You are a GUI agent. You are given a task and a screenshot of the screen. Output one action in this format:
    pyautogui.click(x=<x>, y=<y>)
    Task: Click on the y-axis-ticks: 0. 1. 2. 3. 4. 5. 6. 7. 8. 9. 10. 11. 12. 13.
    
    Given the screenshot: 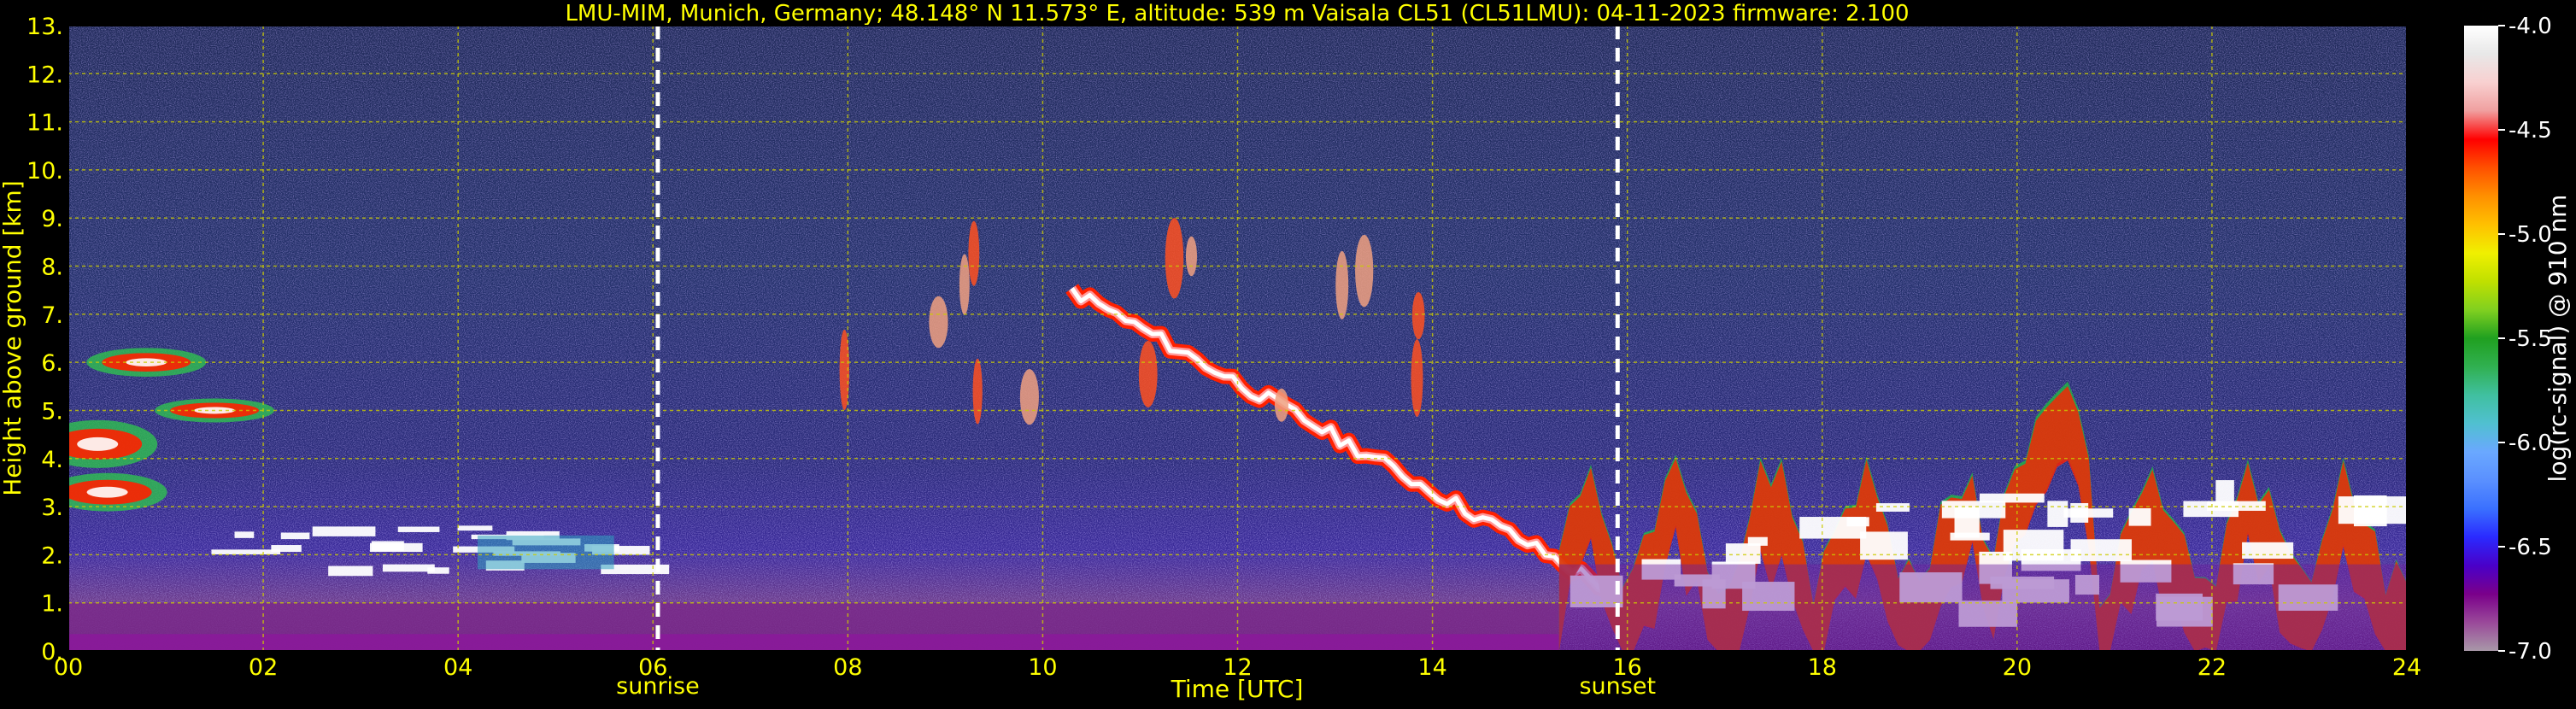 What is the action you would take?
    pyautogui.click(x=44, y=339)
    